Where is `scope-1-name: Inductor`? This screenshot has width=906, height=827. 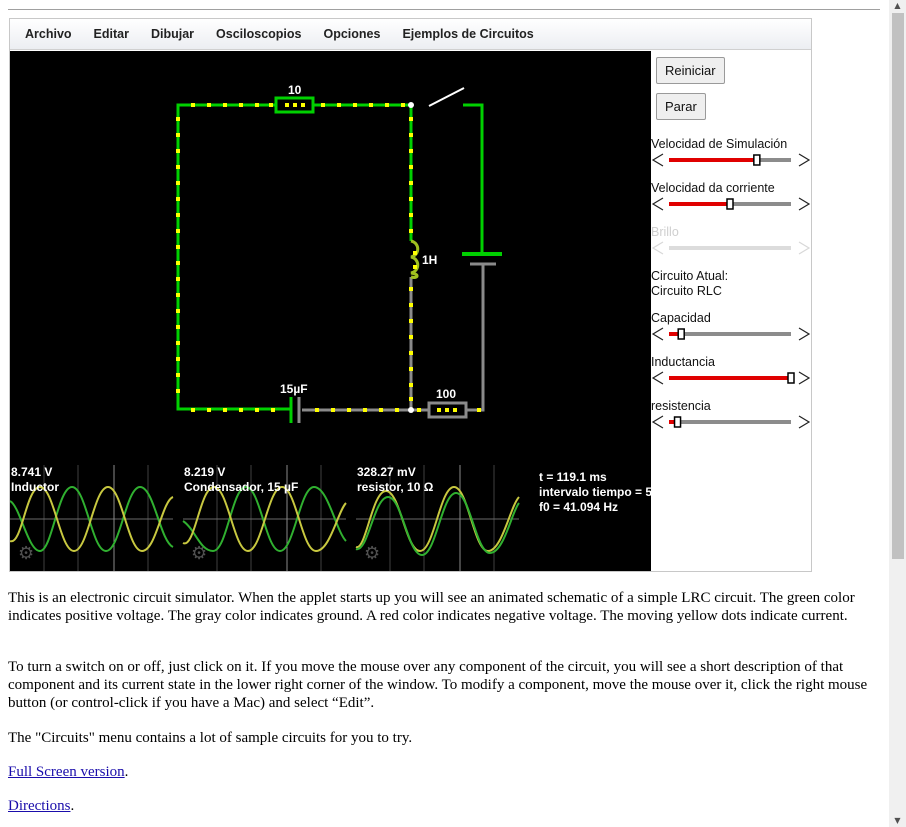
scope-1-name: Inductor is located at coordinates (35, 487).